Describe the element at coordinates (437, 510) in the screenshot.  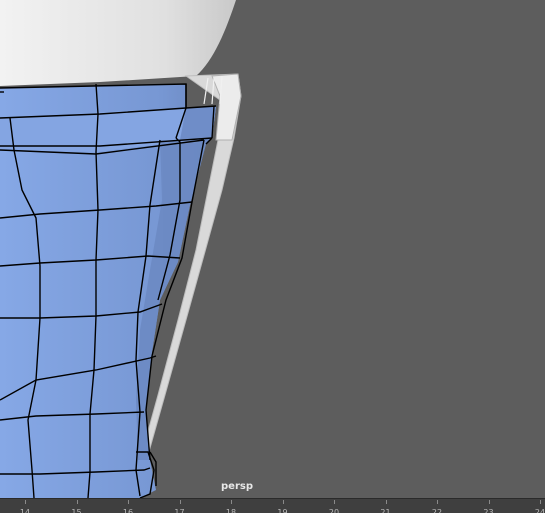
I see `timeline-frame-label: 22` at that location.